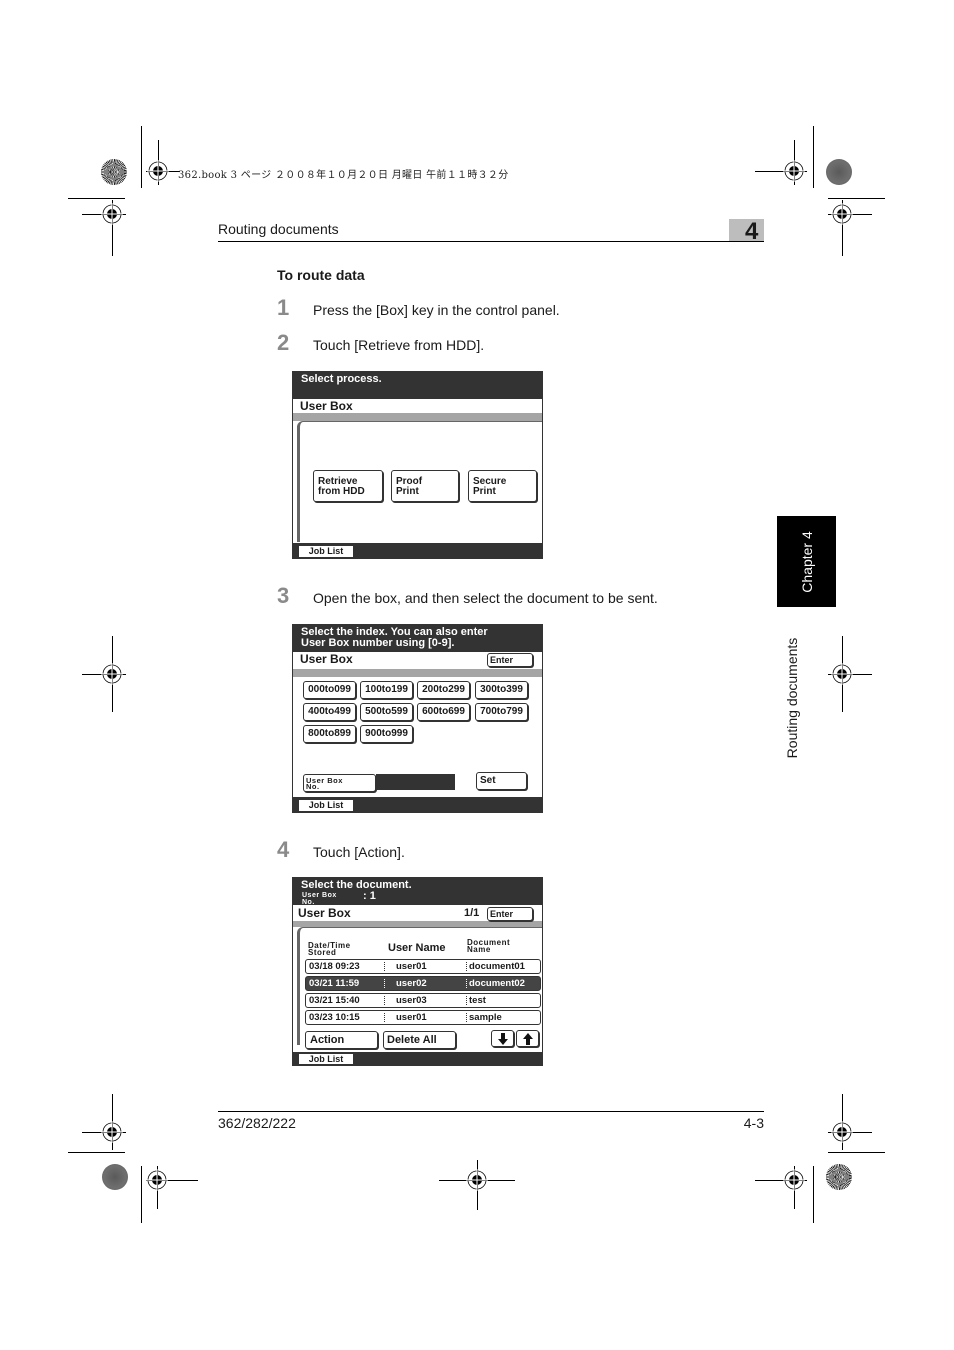 Image resolution: width=954 pixels, height=1350 pixels. What do you see at coordinates (501, 690) in the screenshot?
I see `index-button-300to399: 300to399` at bounding box center [501, 690].